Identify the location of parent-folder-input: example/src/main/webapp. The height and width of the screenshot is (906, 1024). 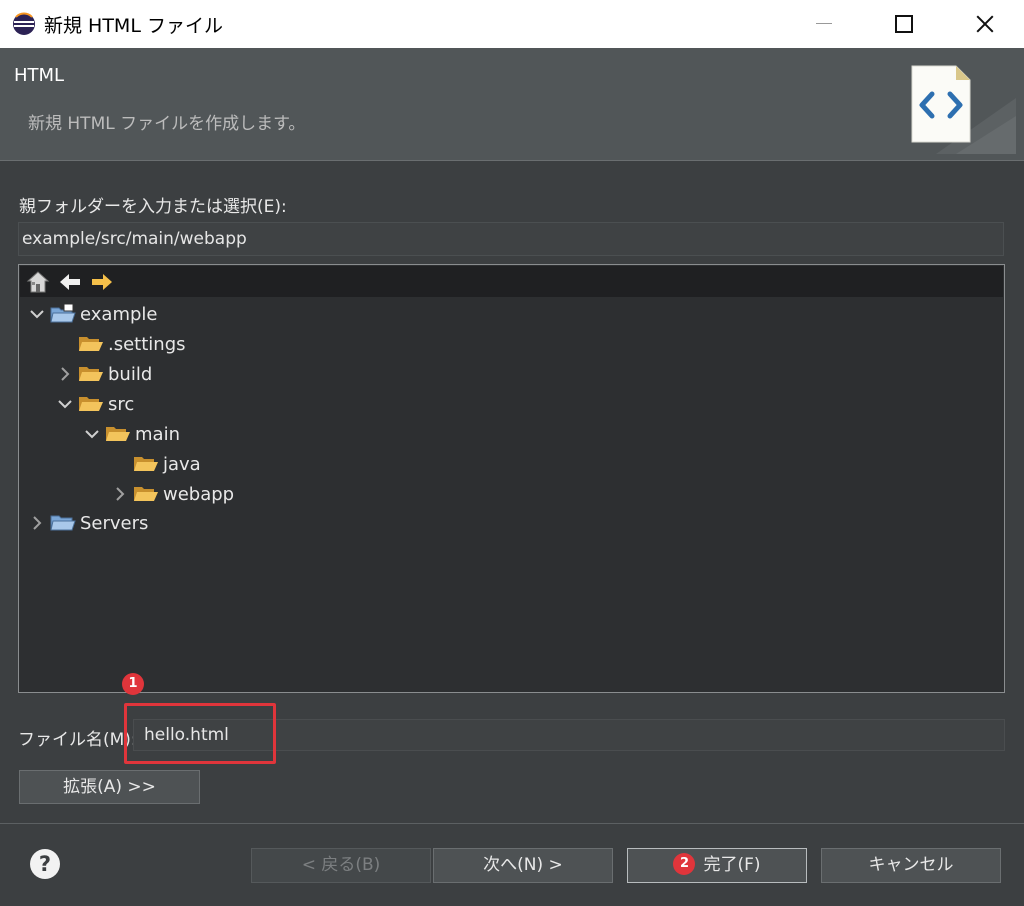
(511, 239).